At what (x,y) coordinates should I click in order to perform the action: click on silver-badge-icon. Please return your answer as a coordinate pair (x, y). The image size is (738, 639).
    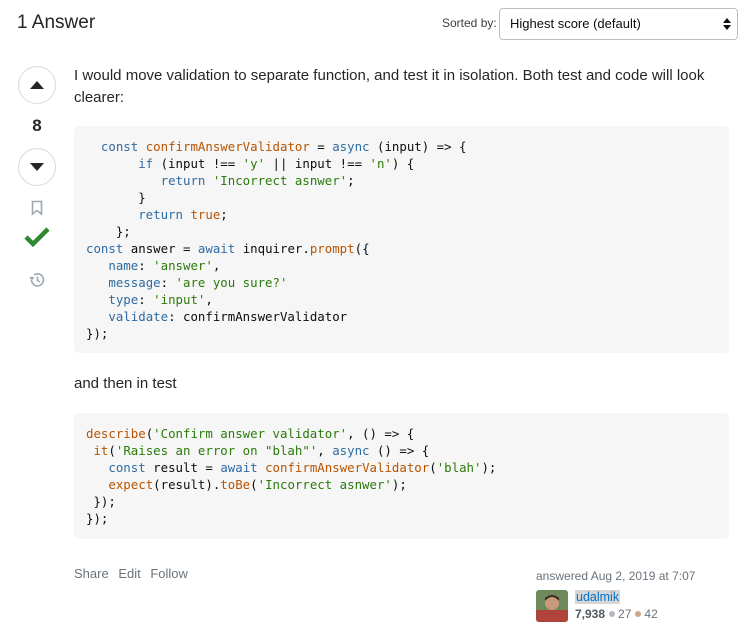
    Looking at the image, I should click on (612, 614).